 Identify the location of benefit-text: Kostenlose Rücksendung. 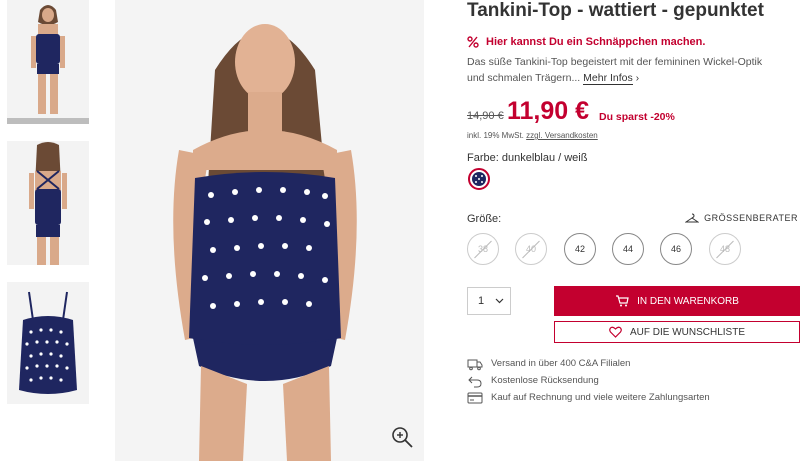
(545, 380).